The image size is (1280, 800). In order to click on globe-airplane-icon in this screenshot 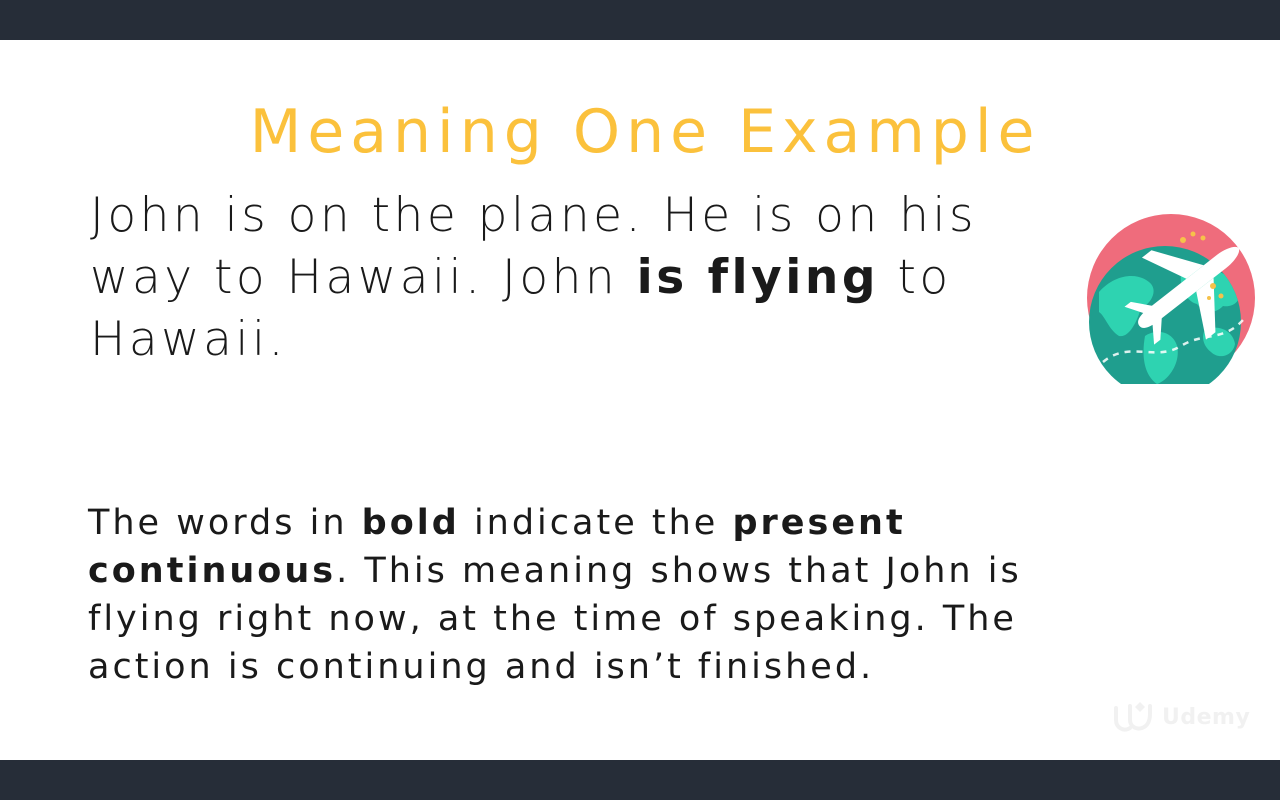, I will do `click(1171, 305)`.